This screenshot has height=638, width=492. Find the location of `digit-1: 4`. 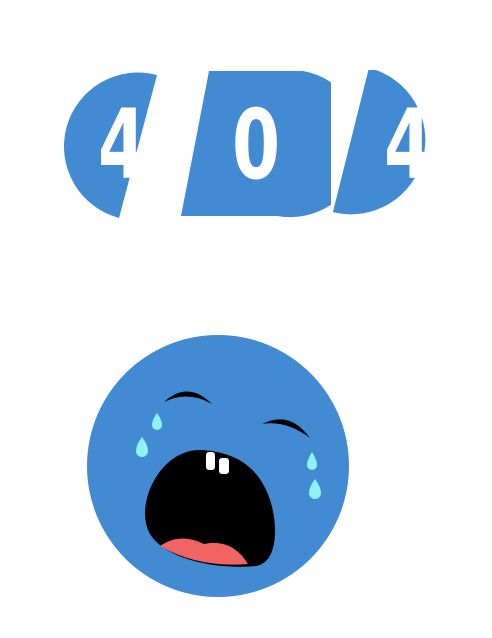

digit-1: 4 is located at coordinates (122, 145).